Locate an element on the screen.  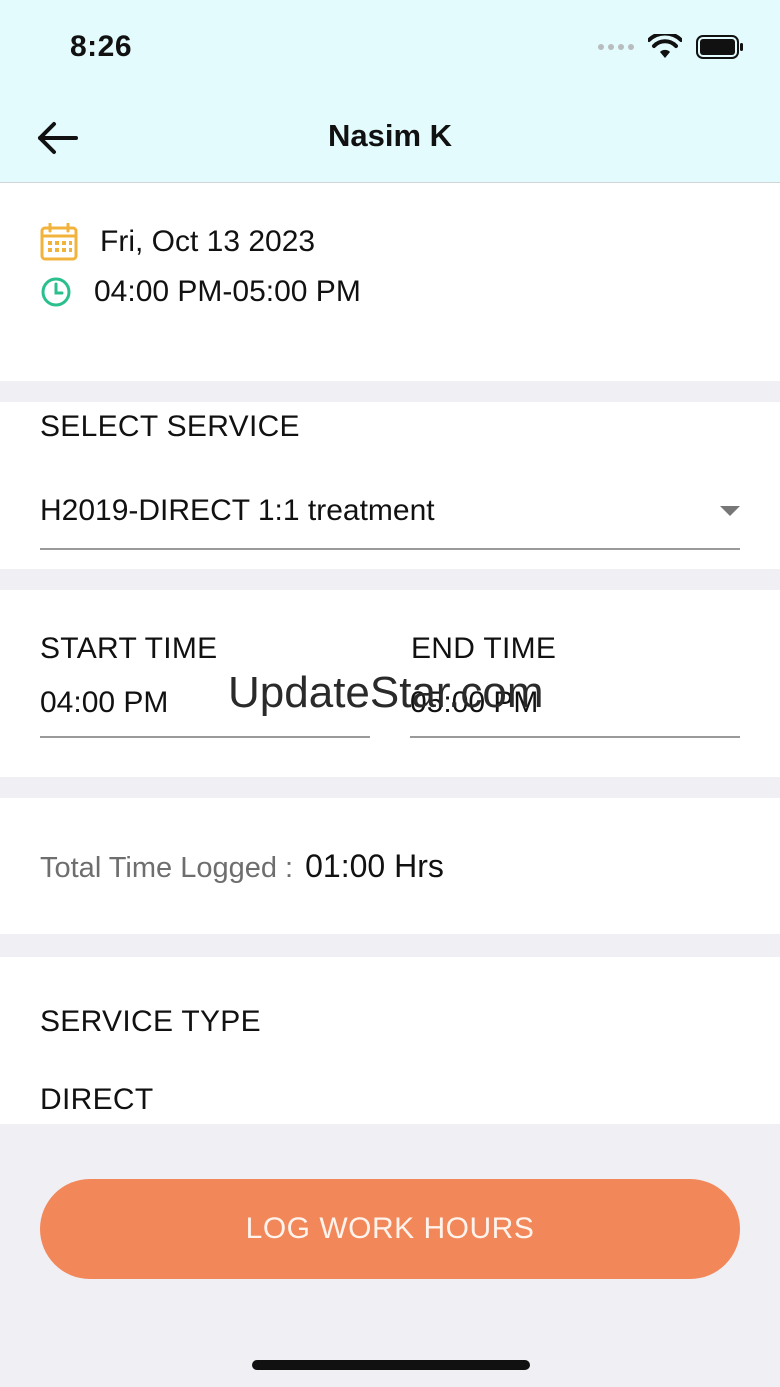
select-service-label: SELECT SERVICE is located at coordinates (170, 426).